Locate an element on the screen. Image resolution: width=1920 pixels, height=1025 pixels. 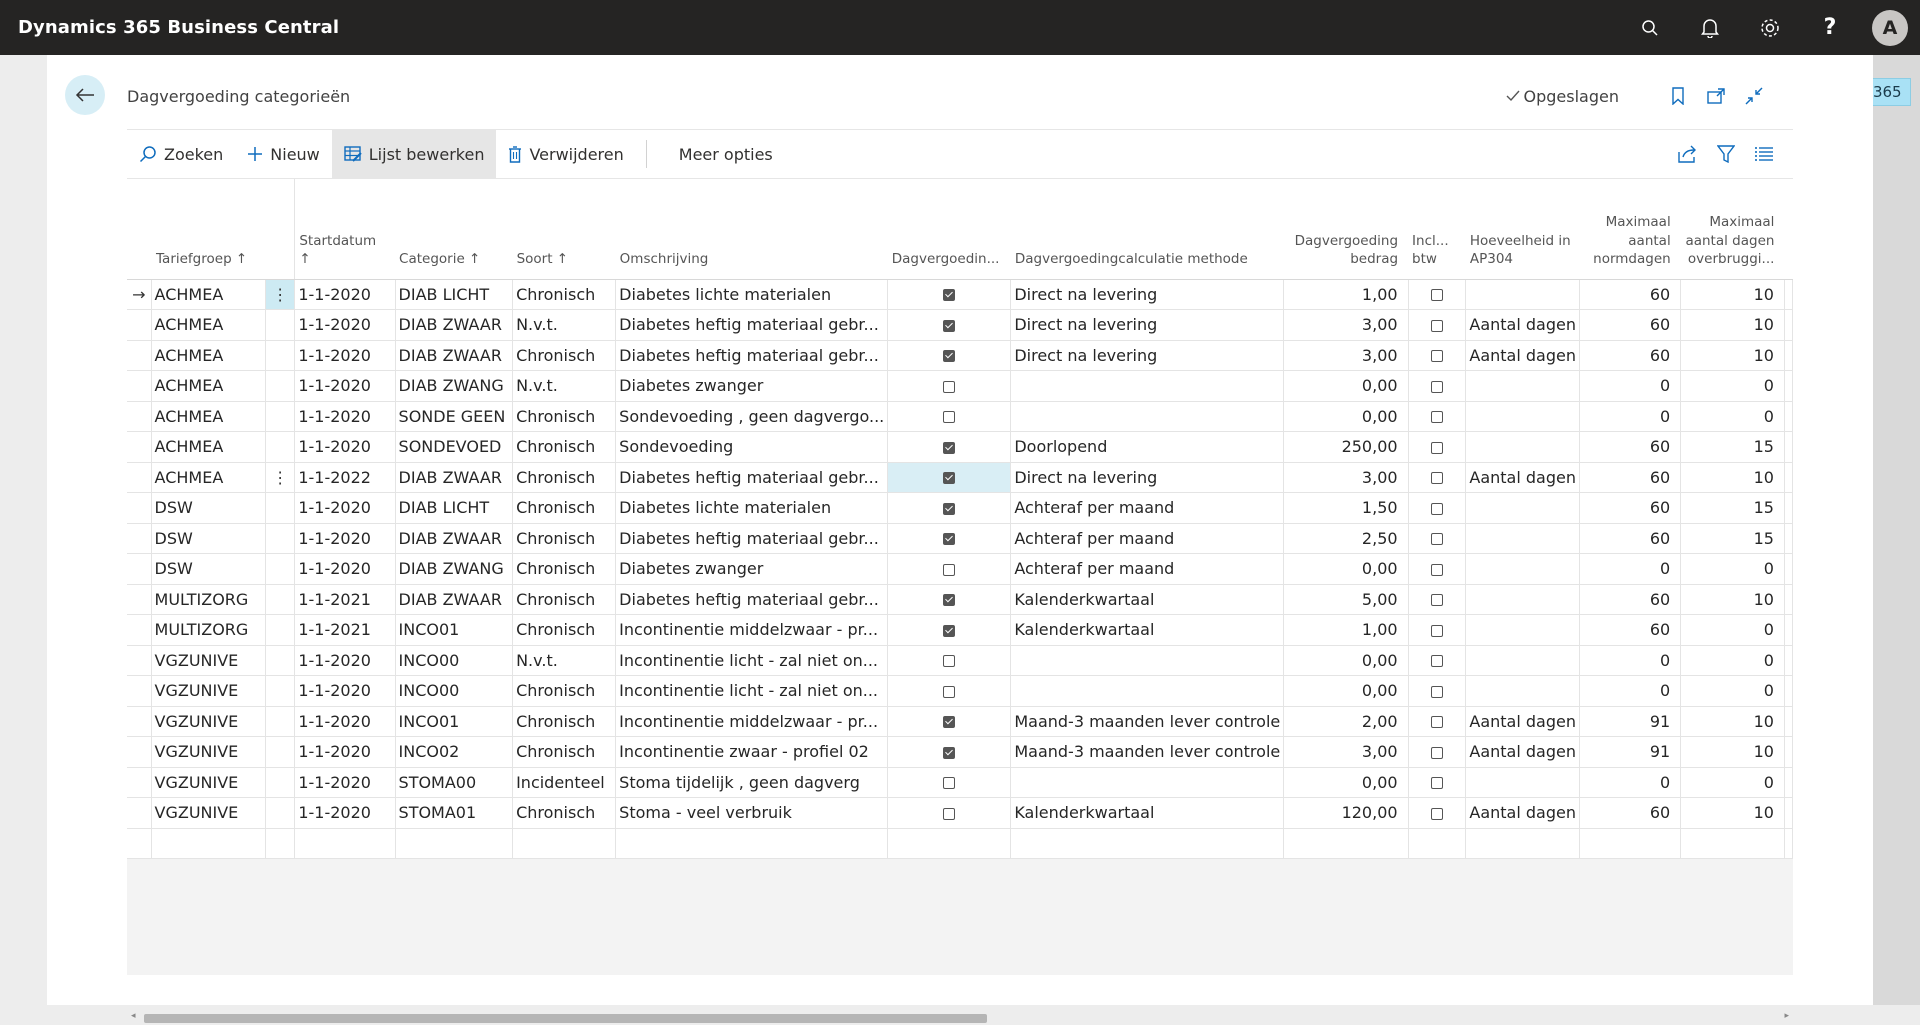
cell-omschrijving: Incontinentie zwaar - profiel 02 is located at coordinates (752, 752).